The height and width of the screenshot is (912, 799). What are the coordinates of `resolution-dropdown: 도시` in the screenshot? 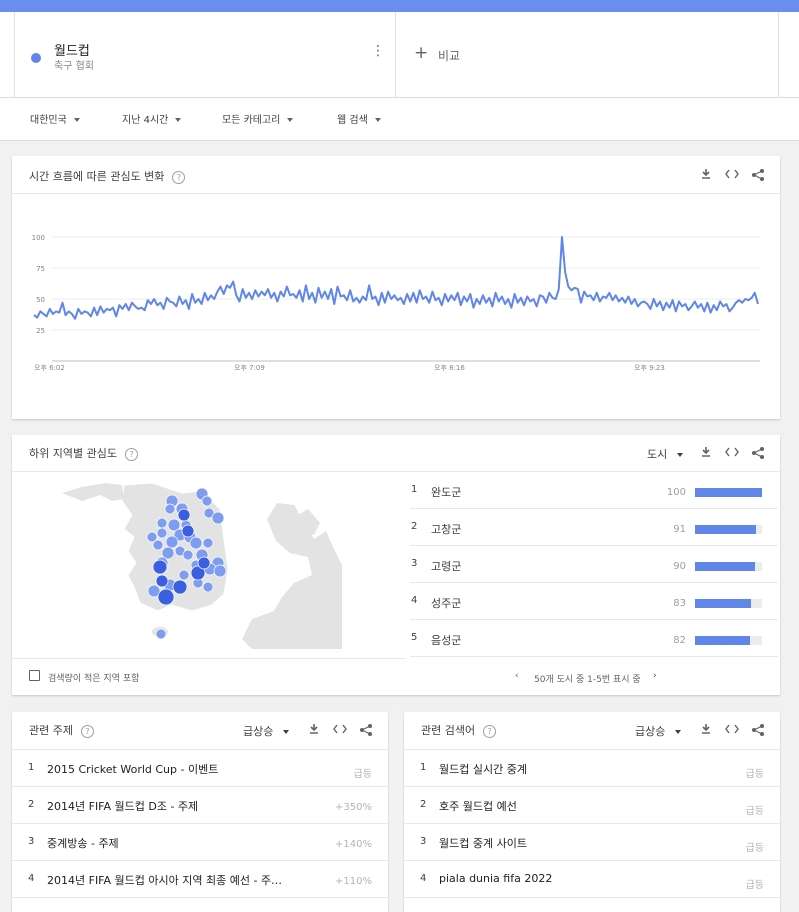 It's located at (665, 454).